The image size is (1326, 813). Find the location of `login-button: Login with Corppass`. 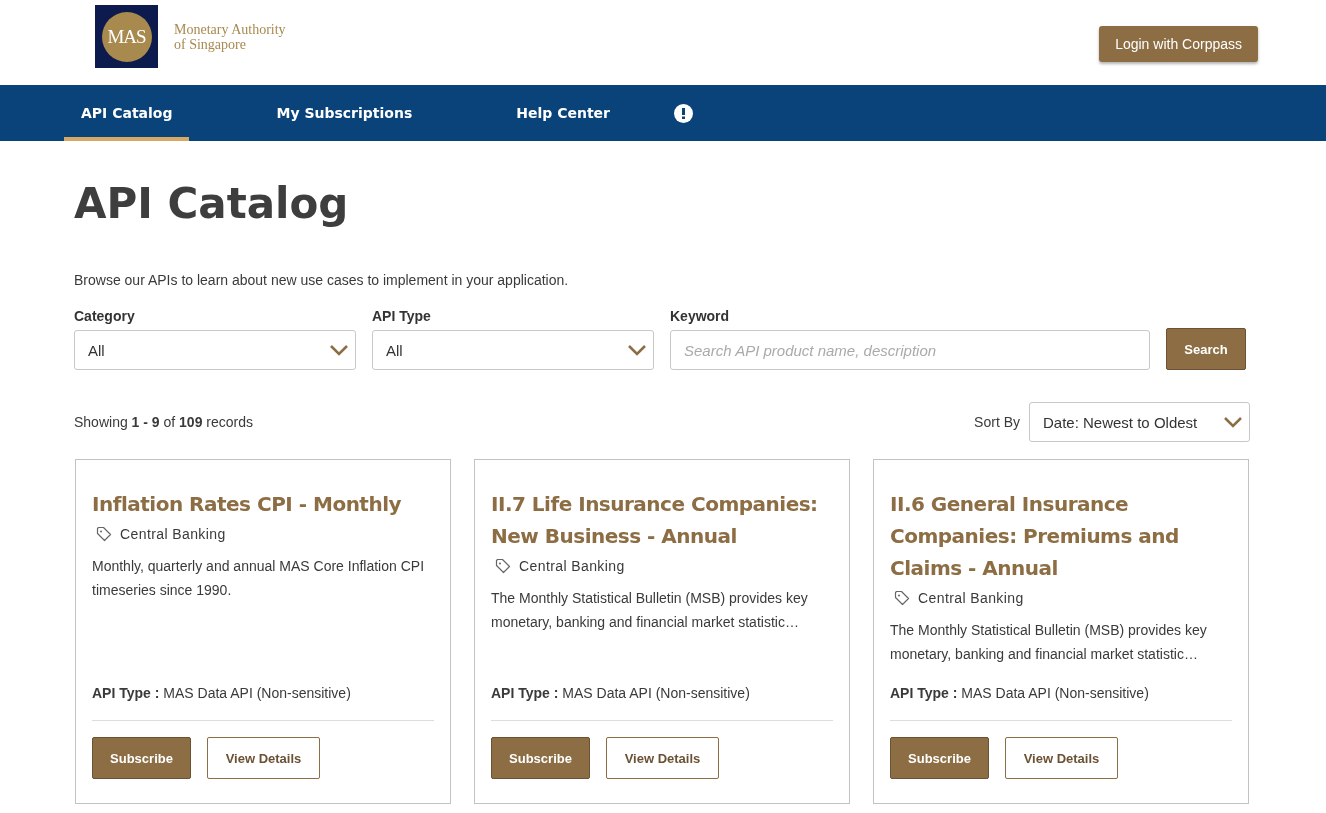

login-button: Login with Corppass is located at coordinates (1178, 43).